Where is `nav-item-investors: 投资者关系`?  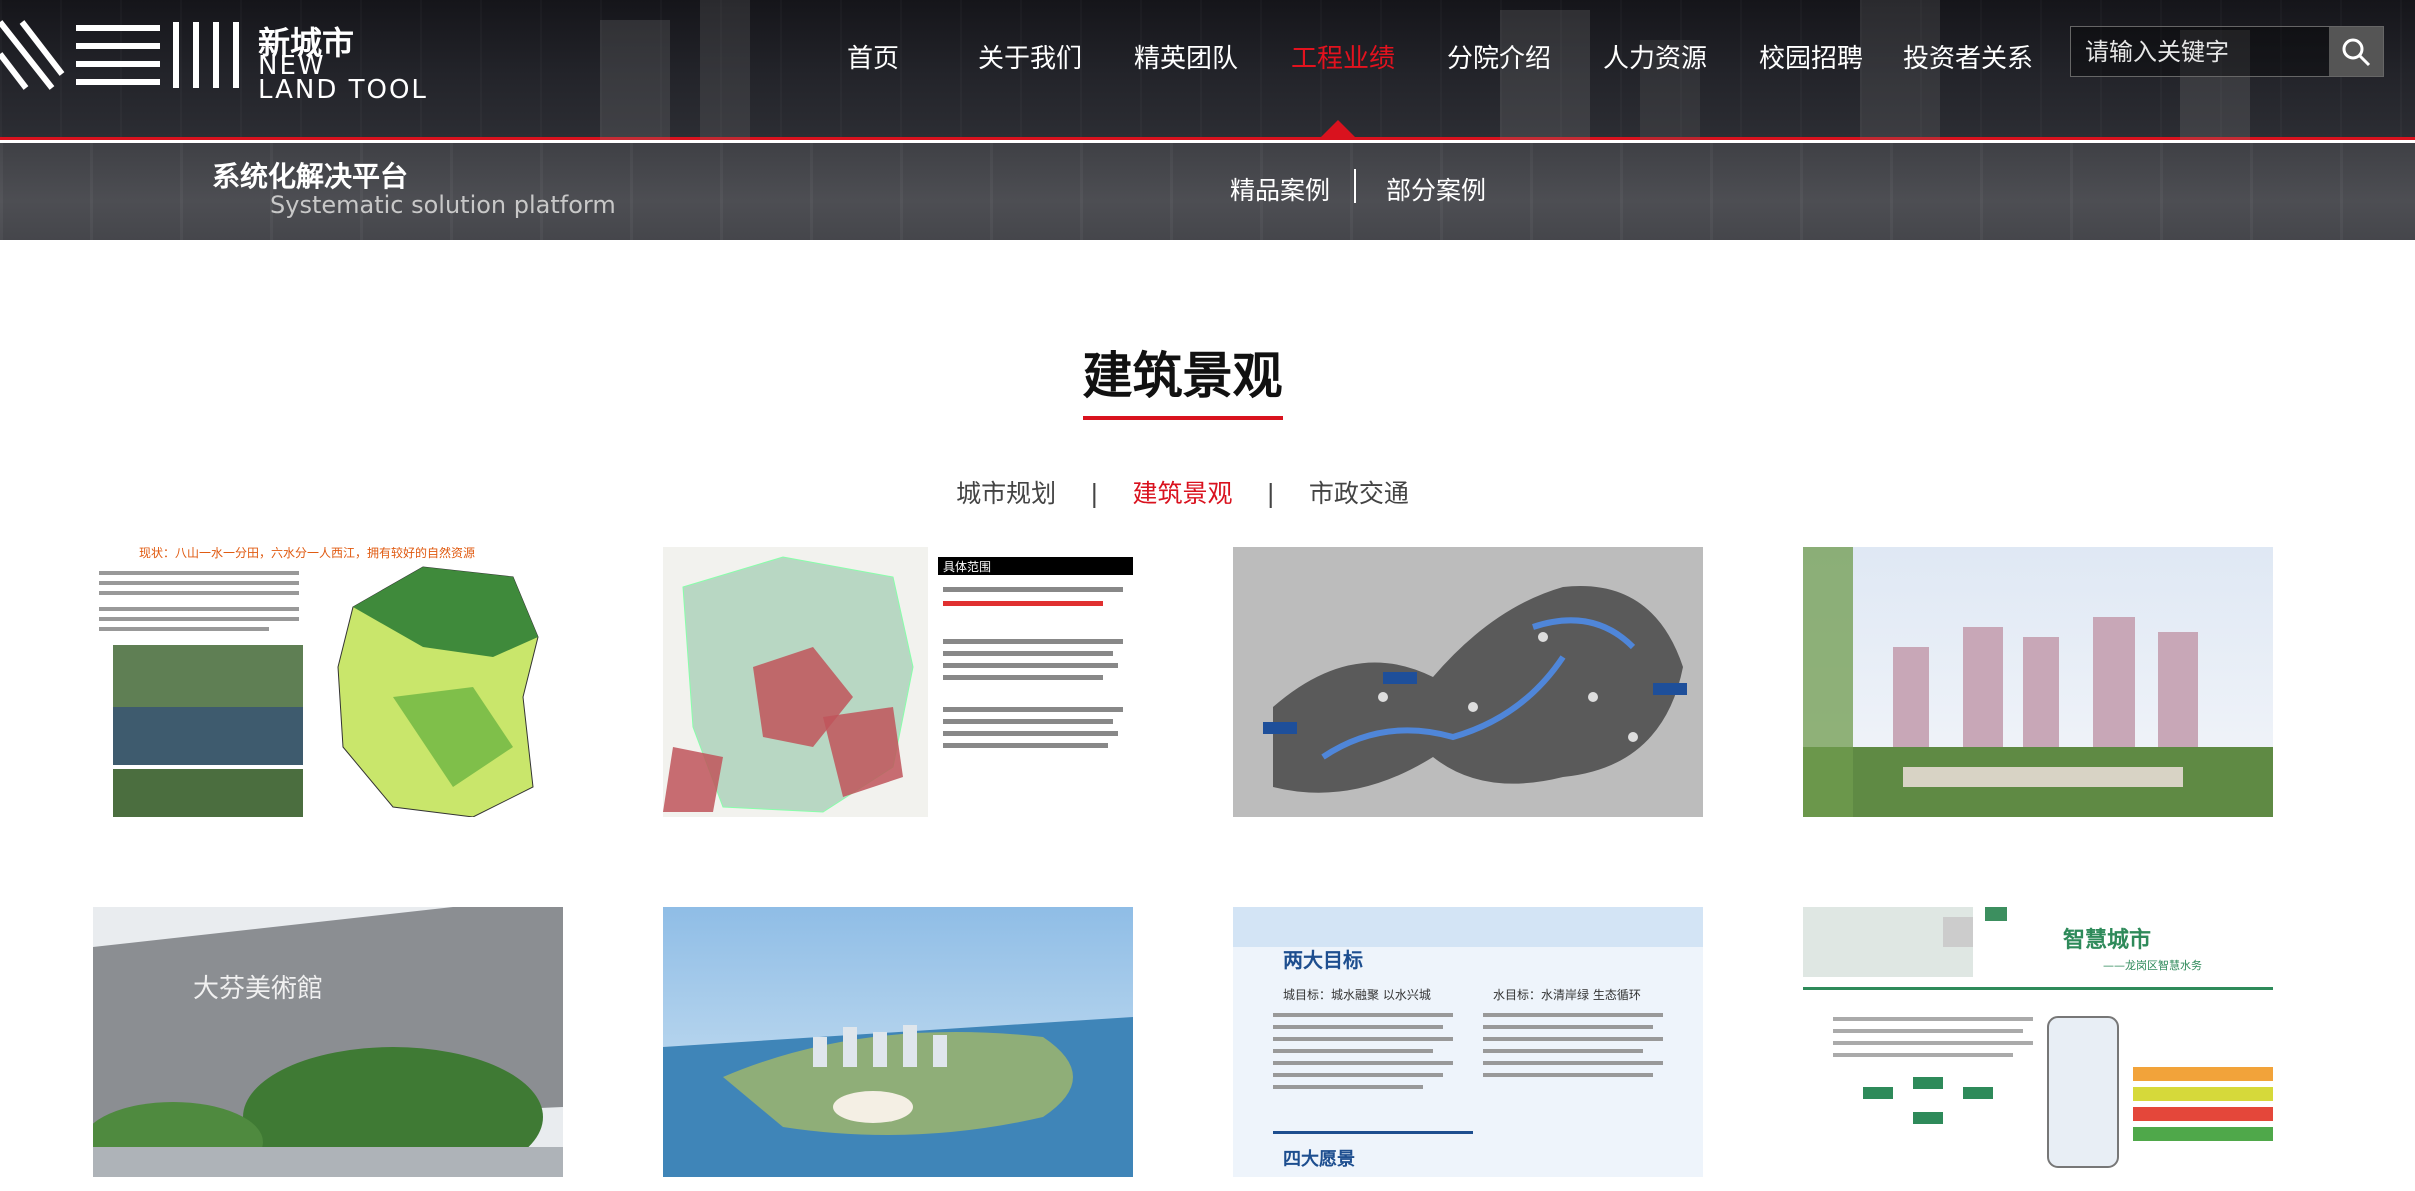
nav-item-investors: 投资者关系 is located at coordinates (1968, 56).